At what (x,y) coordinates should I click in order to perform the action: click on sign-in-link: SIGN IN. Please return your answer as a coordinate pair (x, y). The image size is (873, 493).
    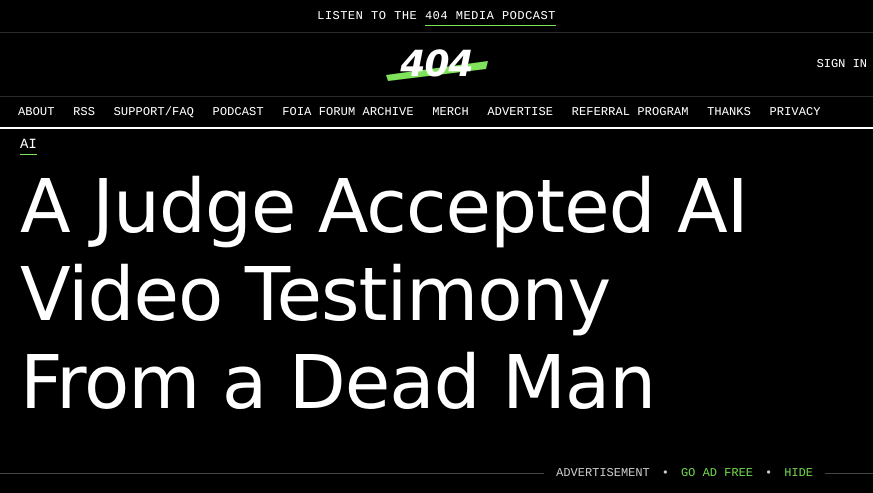
    Looking at the image, I should click on (841, 64).